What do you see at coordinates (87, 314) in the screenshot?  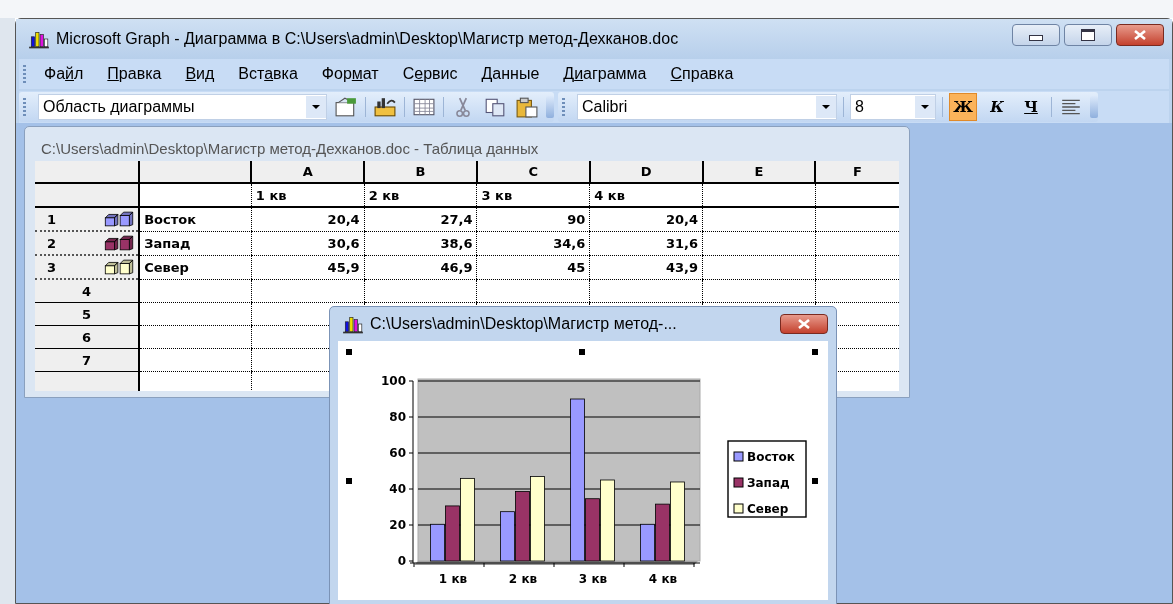 I see `row-number: 5` at bounding box center [87, 314].